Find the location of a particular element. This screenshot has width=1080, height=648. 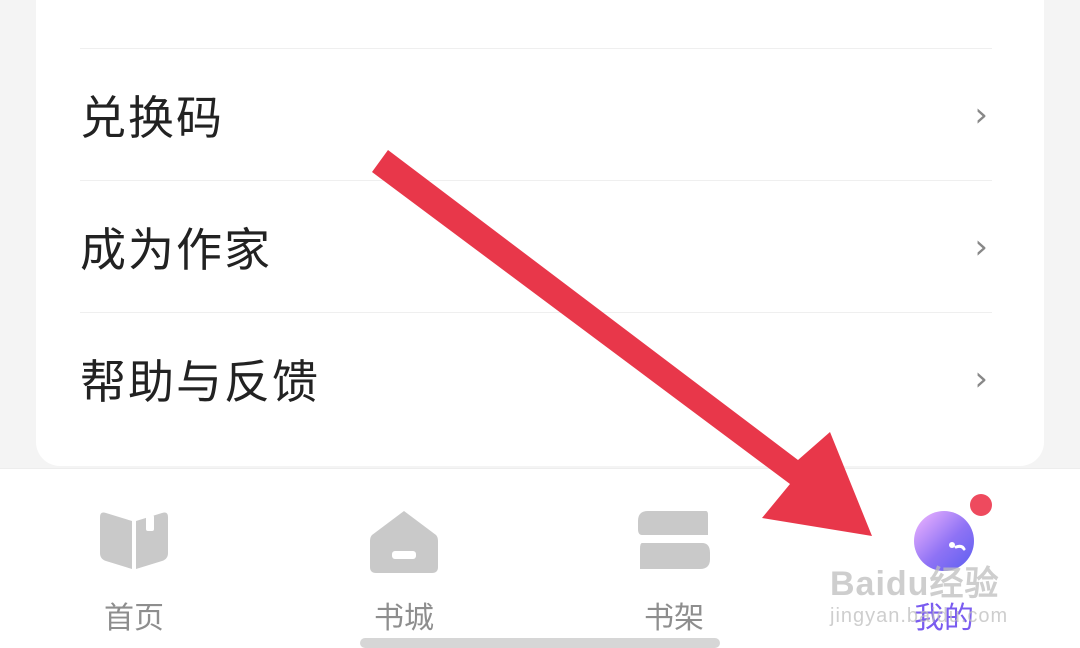

home-indicator is located at coordinates (540, 643).